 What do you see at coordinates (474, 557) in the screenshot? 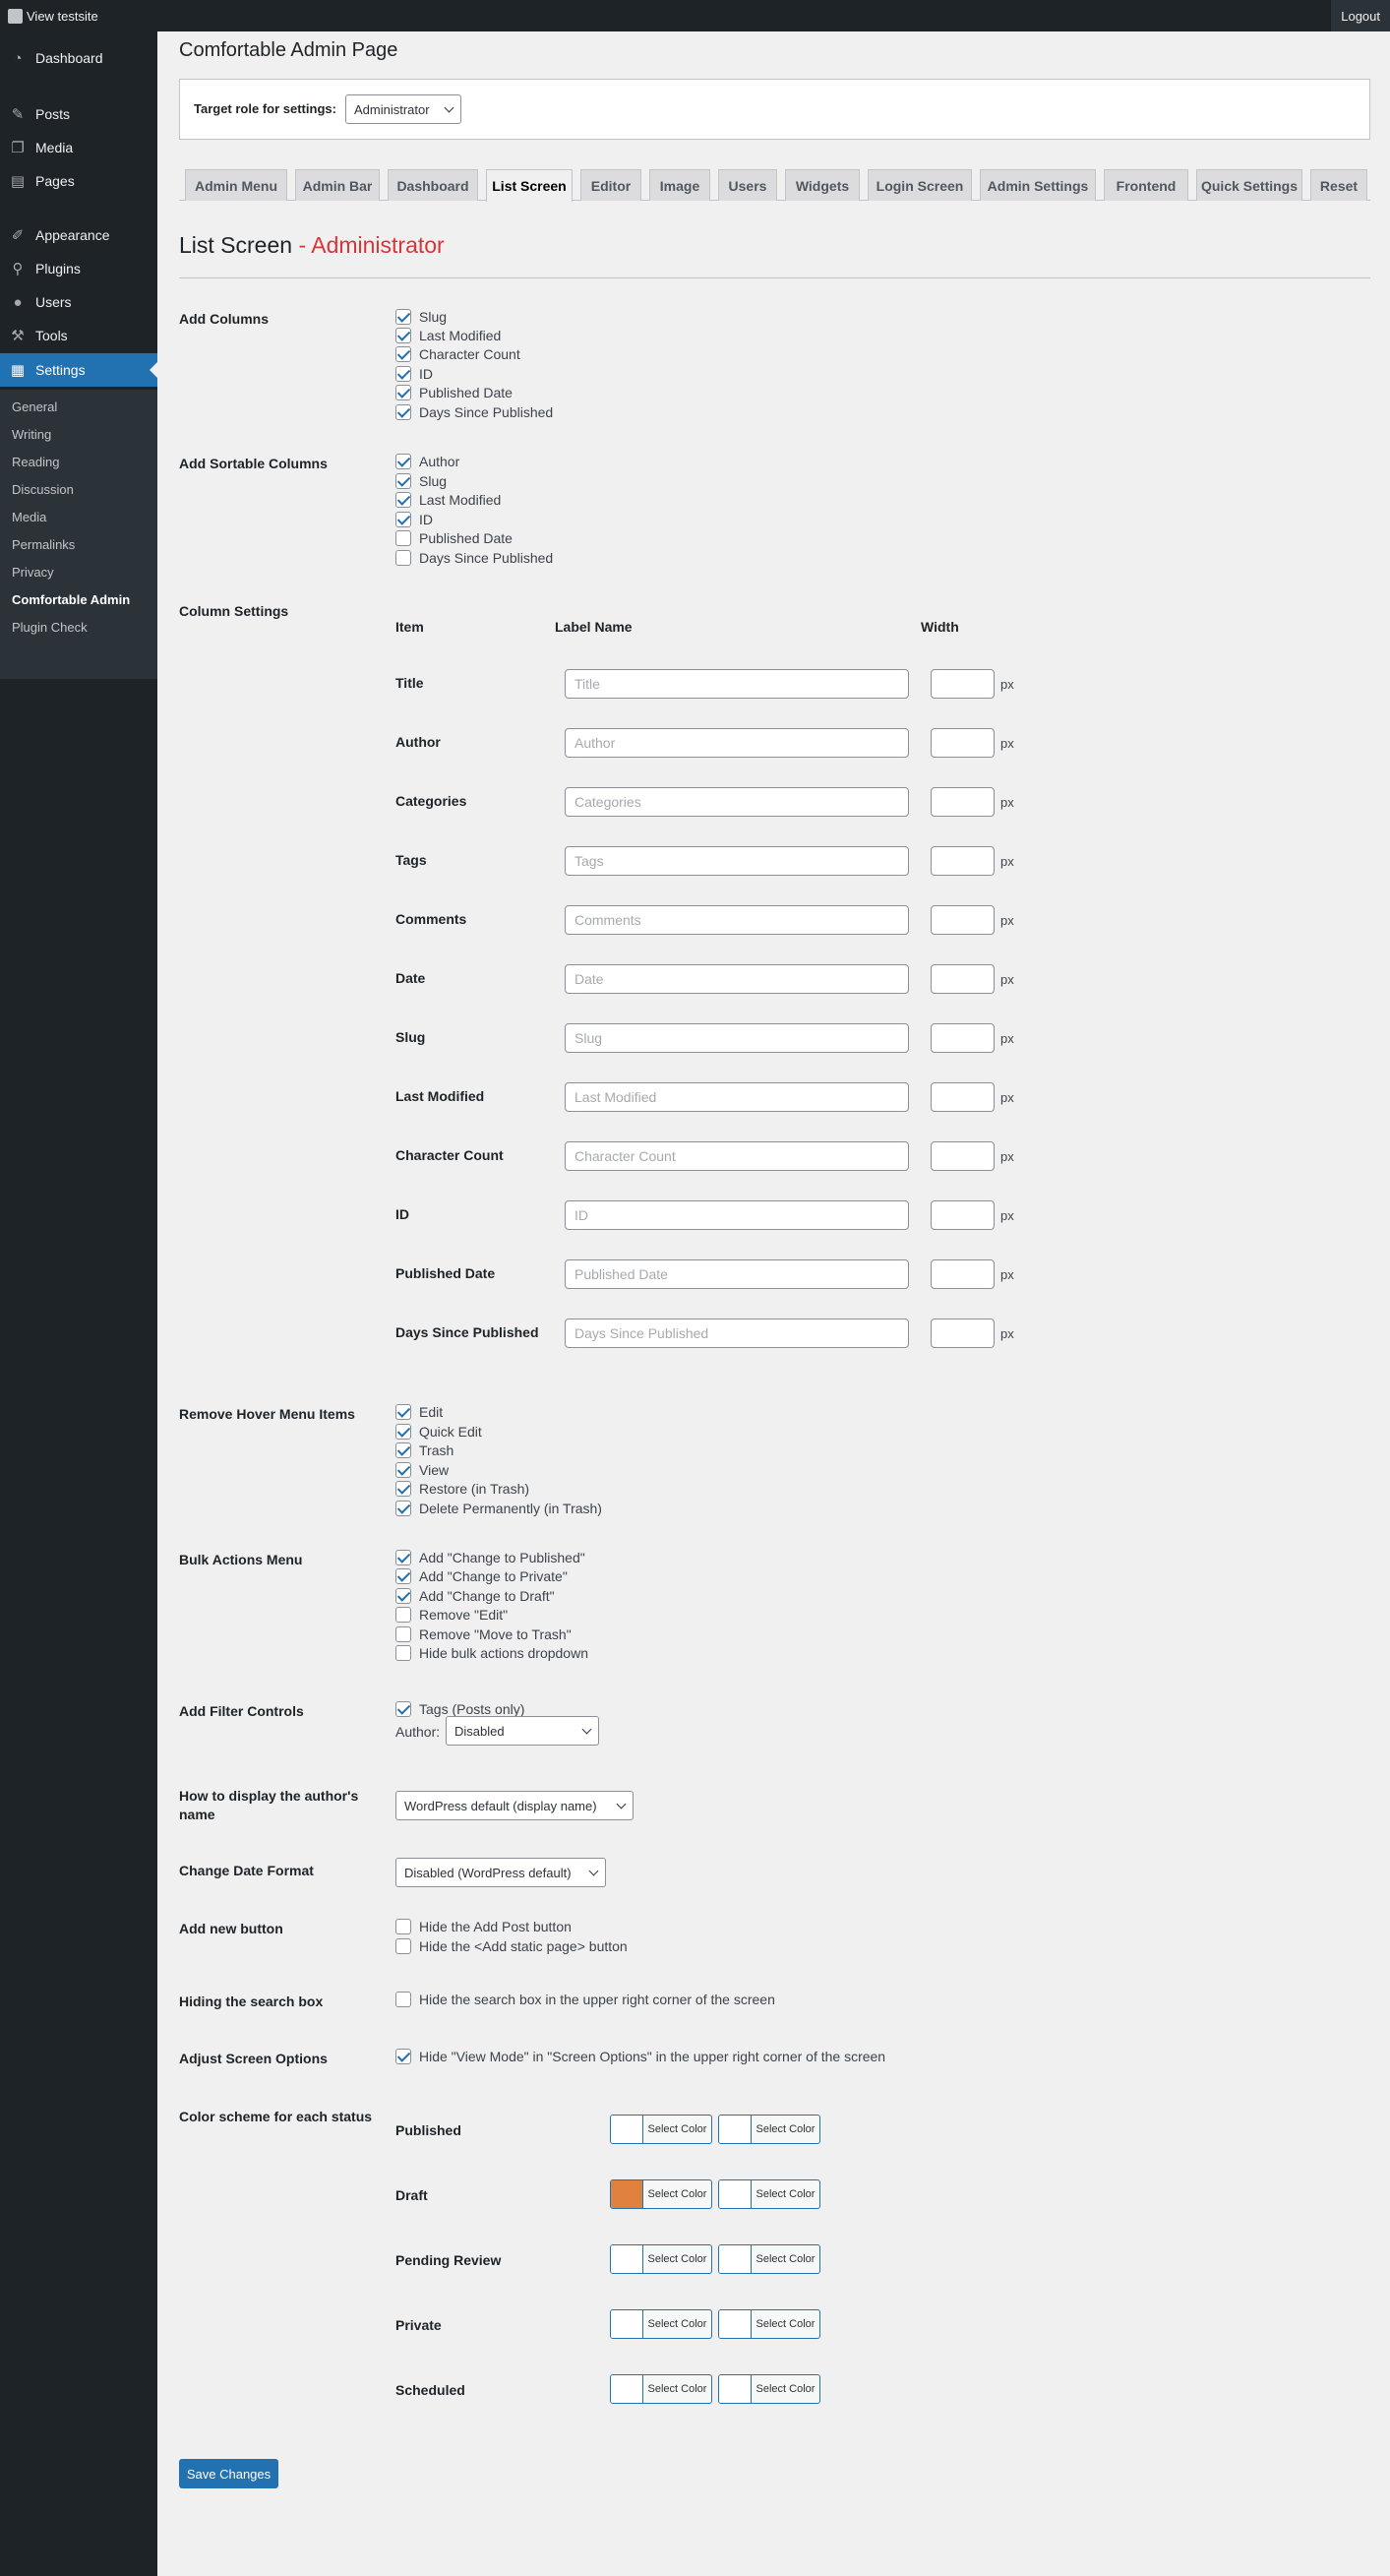
I see `sortable-columns-option: Days Since Published` at bounding box center [474, 557].